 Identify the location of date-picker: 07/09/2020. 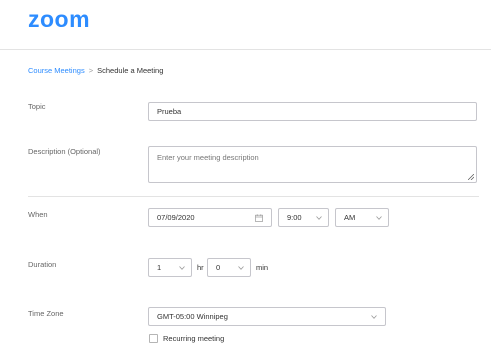
(210, 217).